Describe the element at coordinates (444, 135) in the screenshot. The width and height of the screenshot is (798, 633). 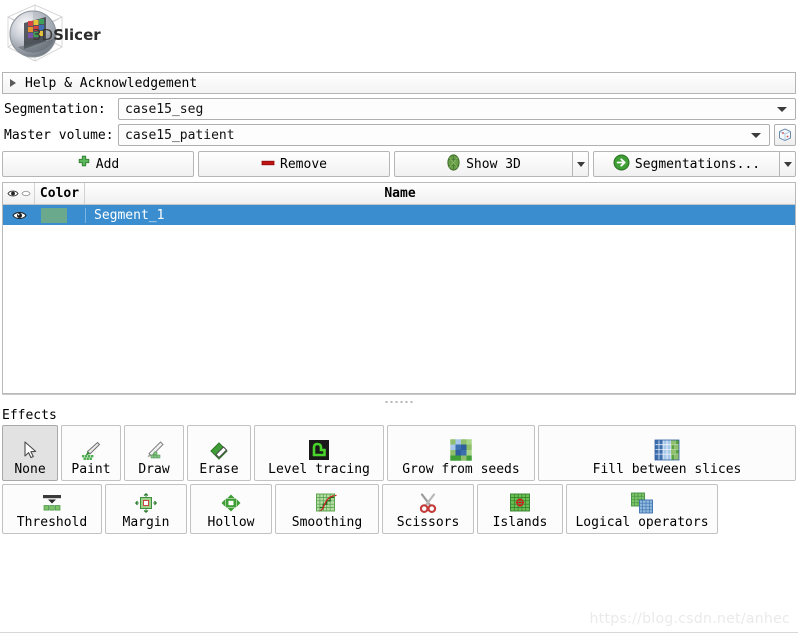
I see `master-volume-combobox: case15_patient` at that location.